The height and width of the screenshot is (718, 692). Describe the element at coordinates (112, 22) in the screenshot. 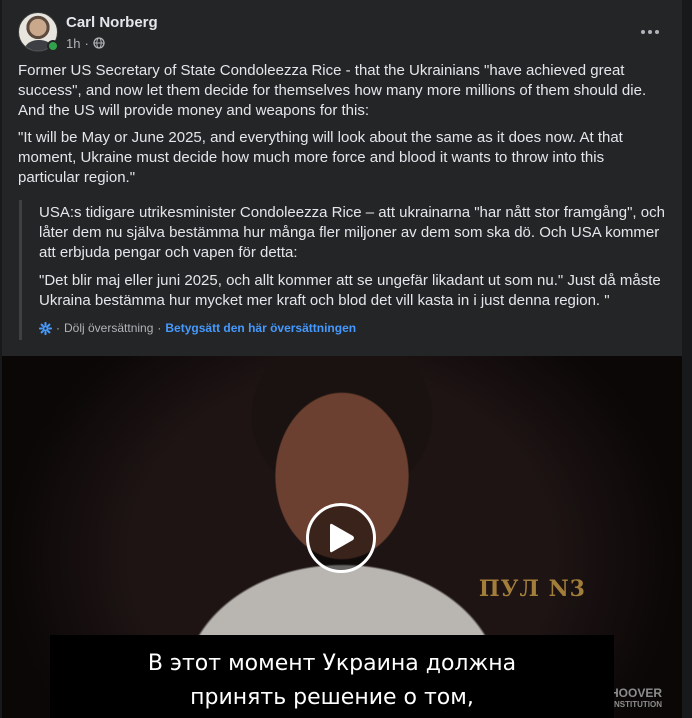

I see `author-name: Carl Norberg` at that location.